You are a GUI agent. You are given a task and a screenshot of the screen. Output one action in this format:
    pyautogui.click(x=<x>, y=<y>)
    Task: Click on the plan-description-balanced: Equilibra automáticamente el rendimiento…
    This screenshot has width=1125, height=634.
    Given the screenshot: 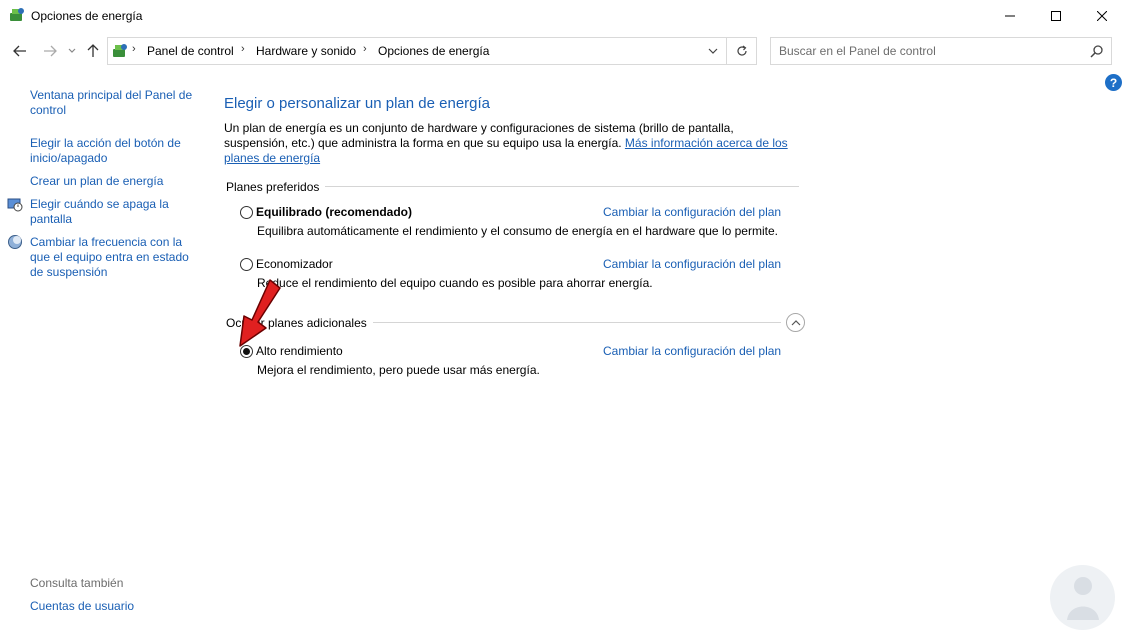 What is the action you would take?
    pyautogui.click(x=517, y=231)
    